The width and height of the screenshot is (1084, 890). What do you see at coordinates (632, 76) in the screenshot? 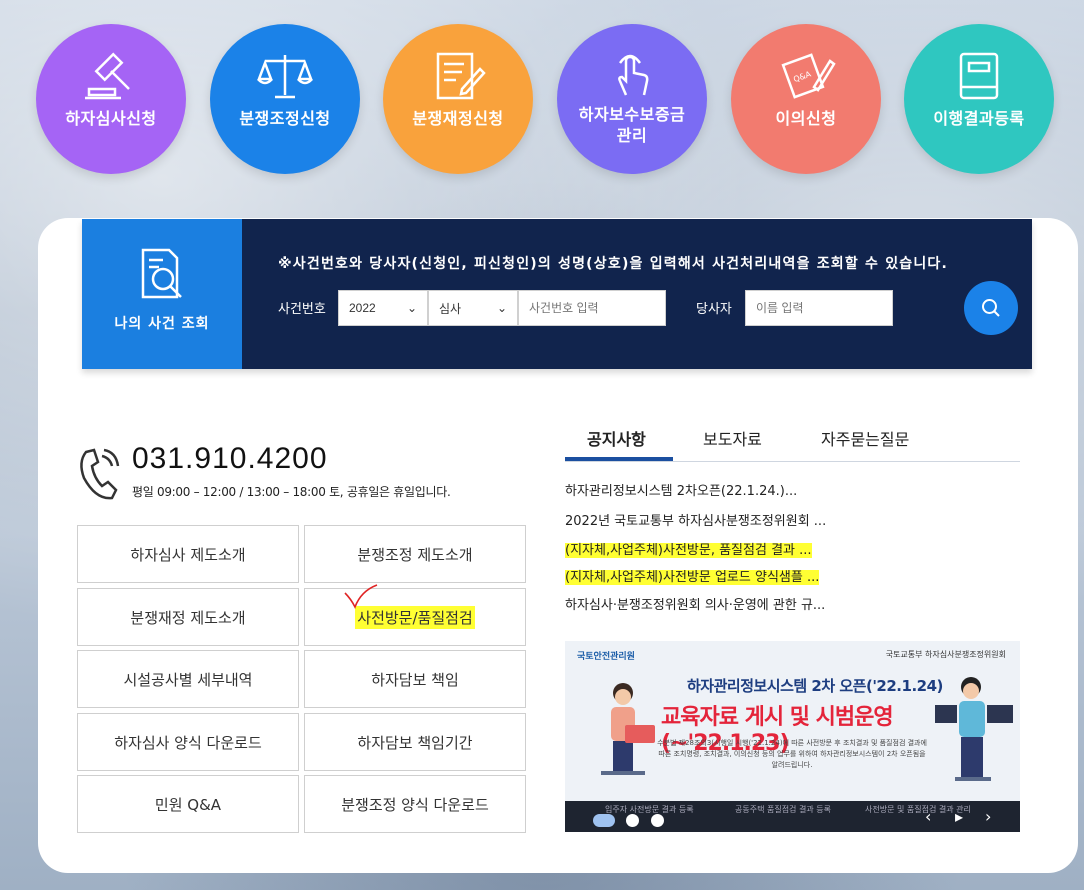
I see `touch-hand-icon` at bounding box center [632, 76].